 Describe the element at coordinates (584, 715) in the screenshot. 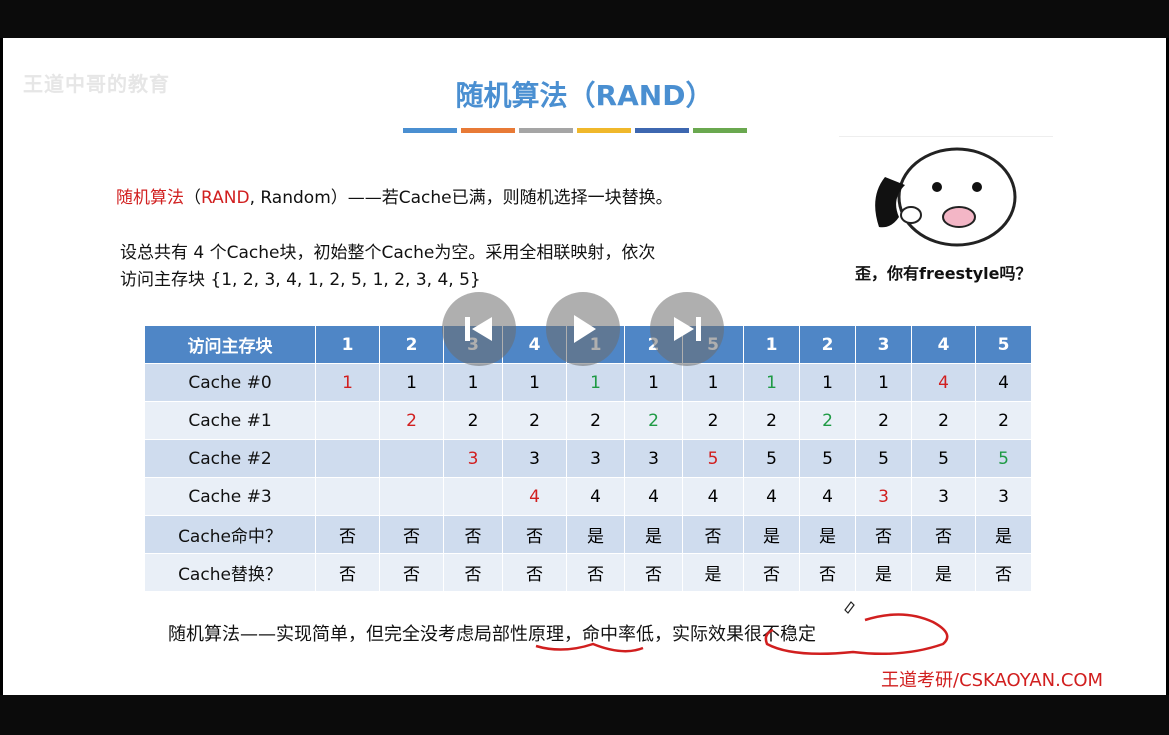

I see `bottom-letterbox-bar` at that location.